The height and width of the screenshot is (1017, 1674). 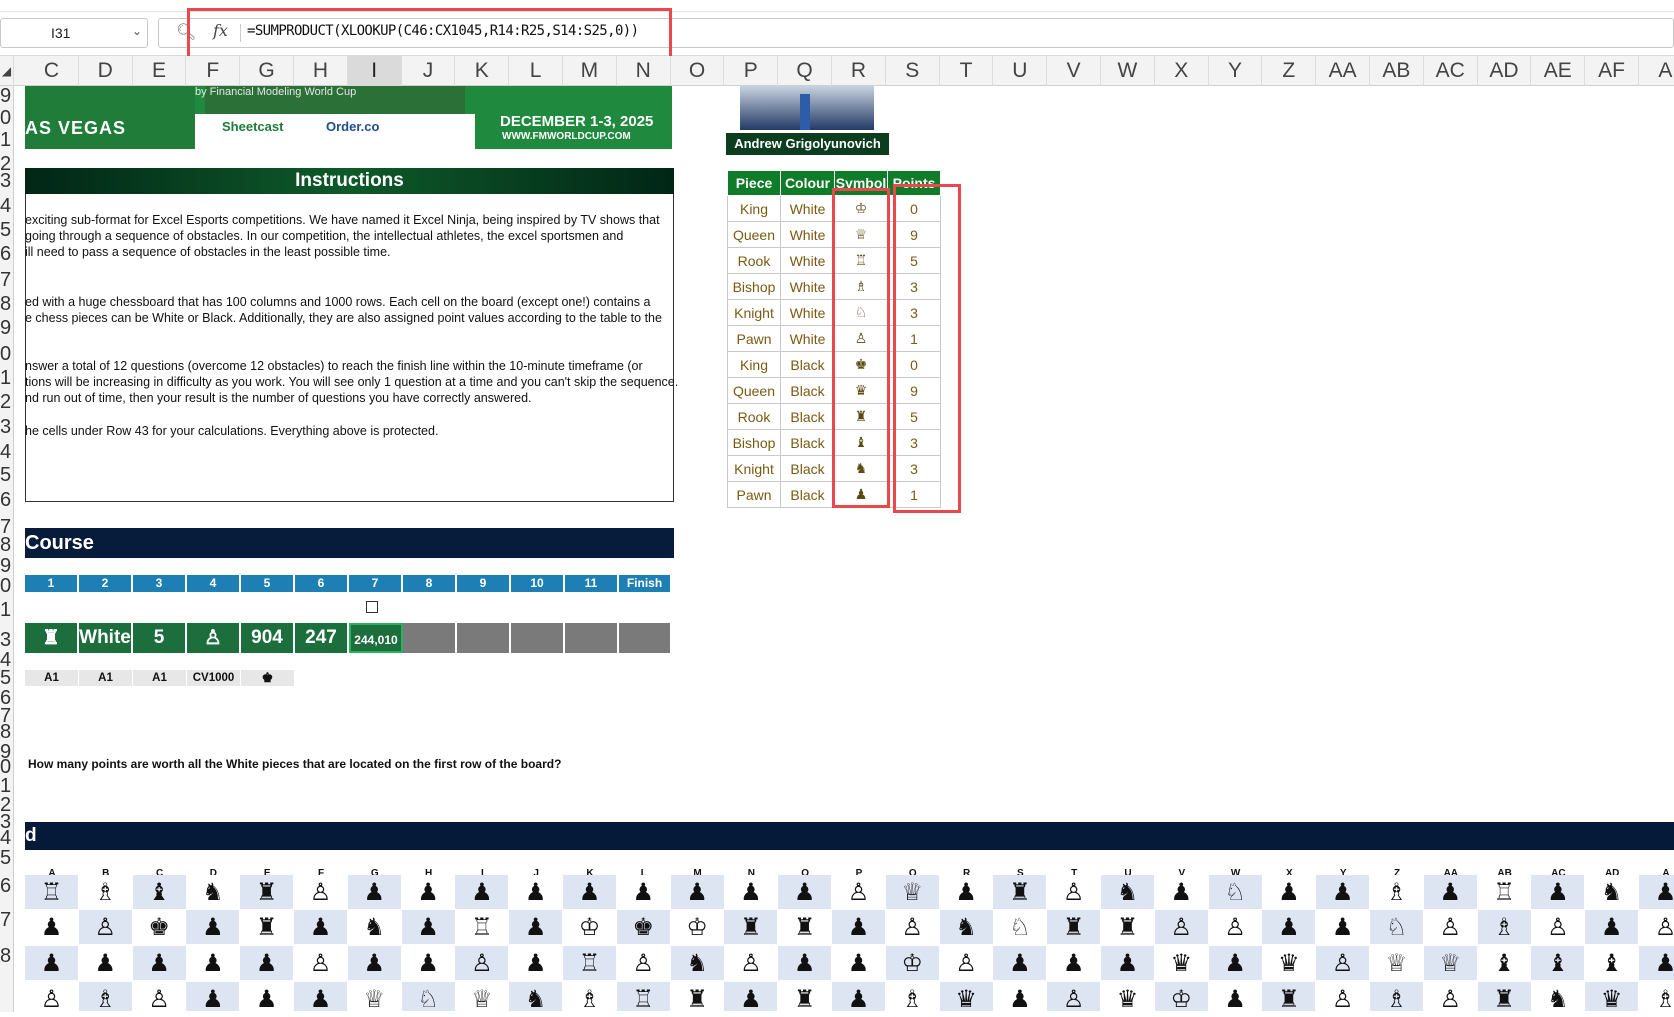 What do you see at coordinates (1182, 71) in the screenshot?
I see `column-header-x: X` at bounding box center [1182, 71].